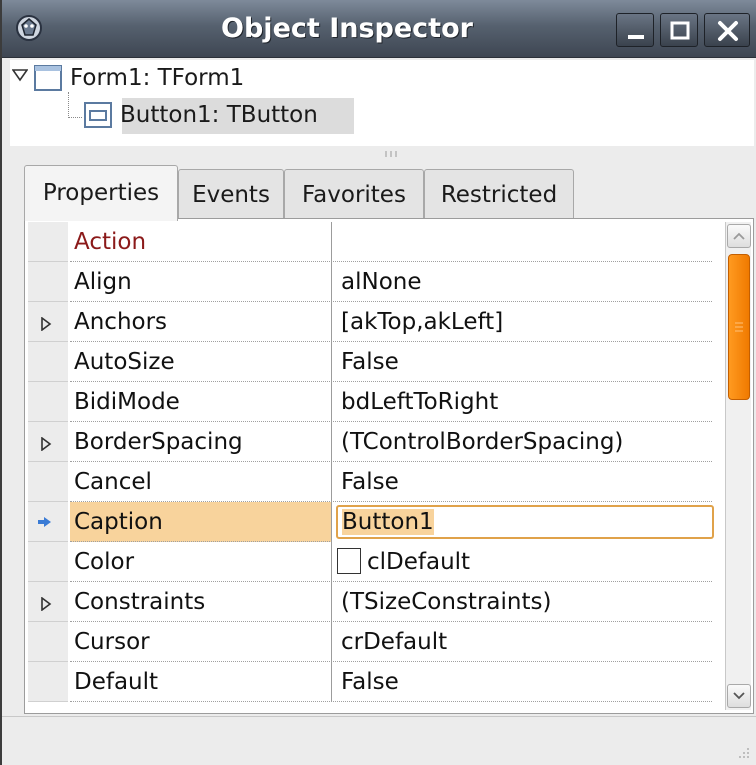  I want to click on button-component-icon, so click(98, 115).